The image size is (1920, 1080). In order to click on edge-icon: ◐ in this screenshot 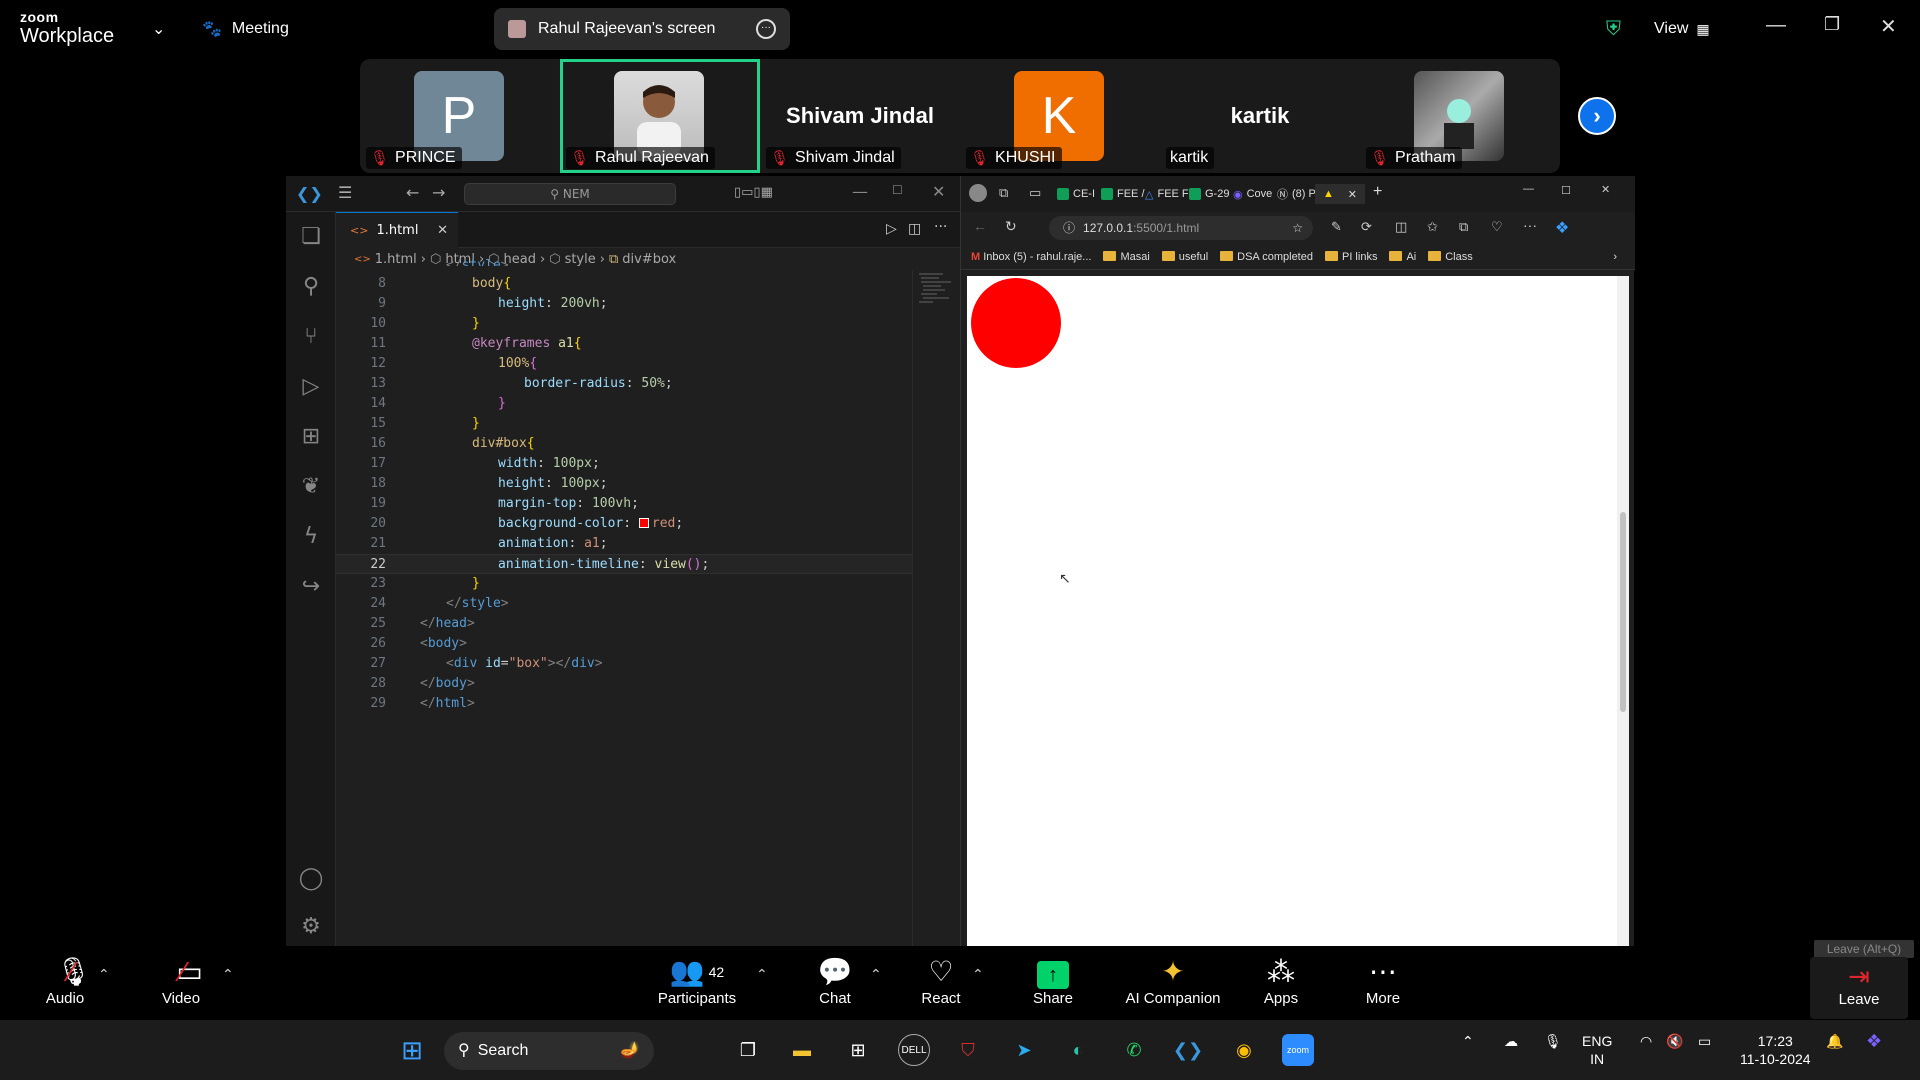, I will do `click(1078, 1050)`.